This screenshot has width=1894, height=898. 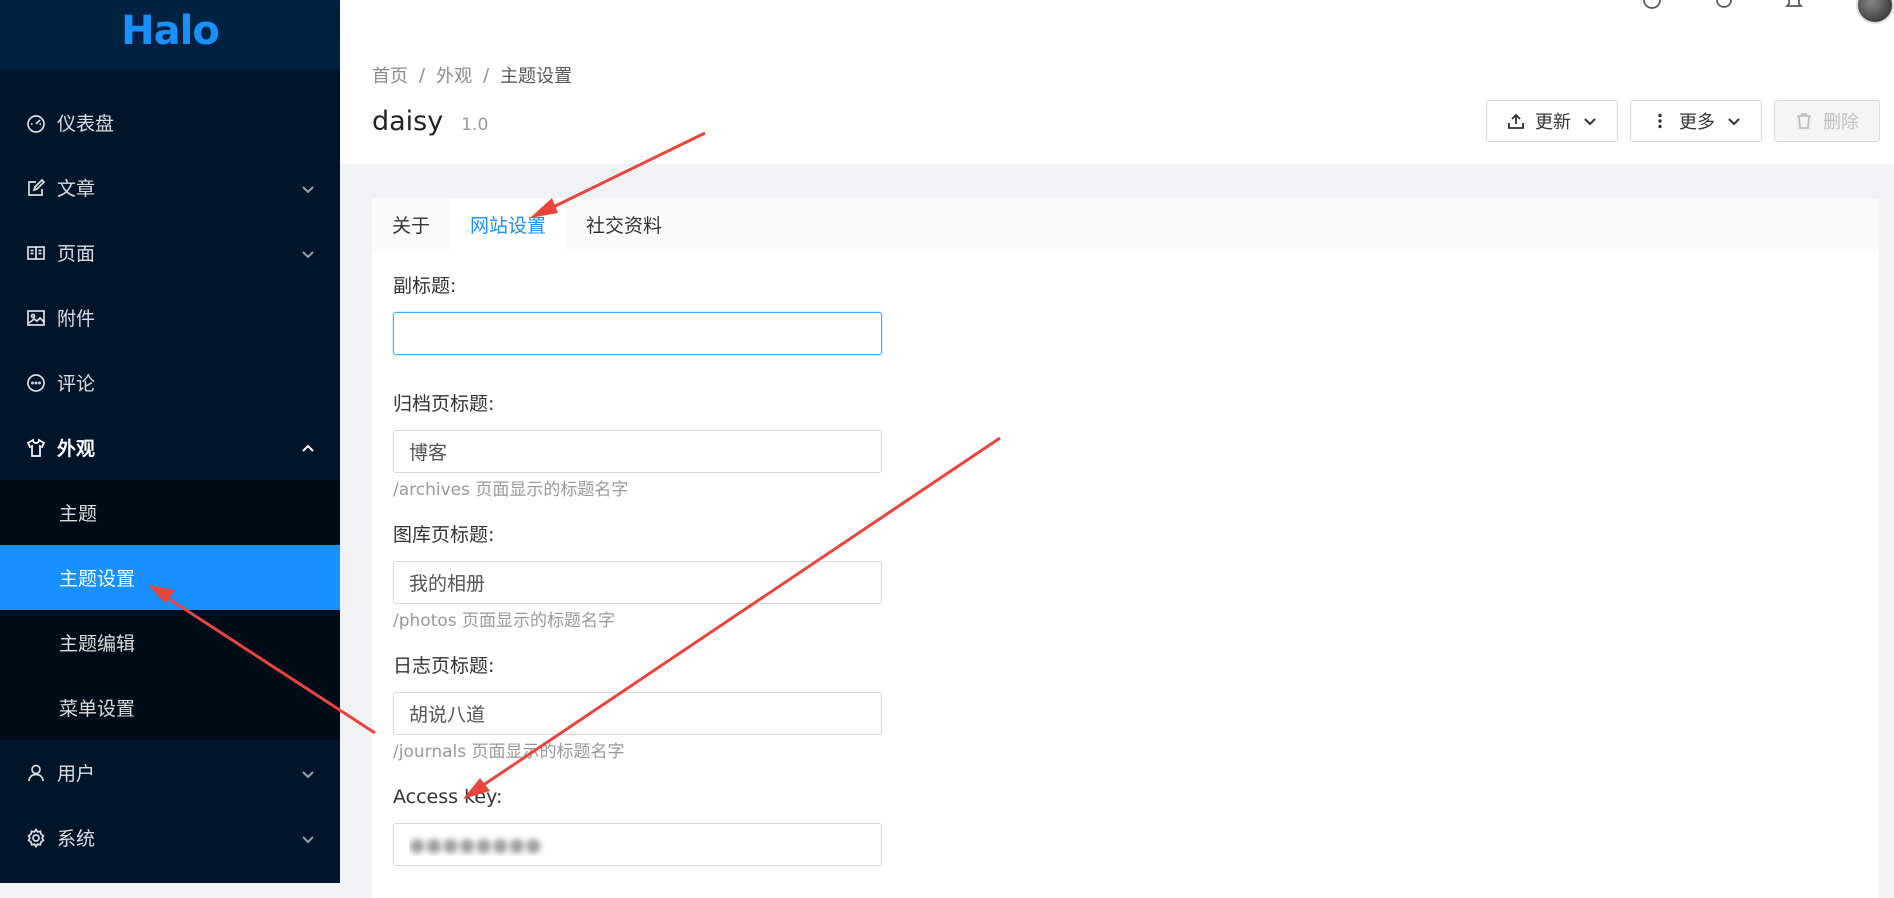 I want to click on sidebar-item-label: 附件, so click(x=76, y=319).